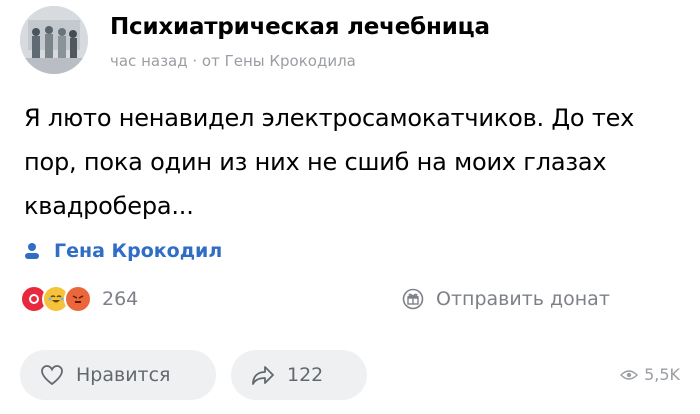  Describe the element at coordinates (263, 375) in the screenshot. I see `share-arrow-icon` at that location.